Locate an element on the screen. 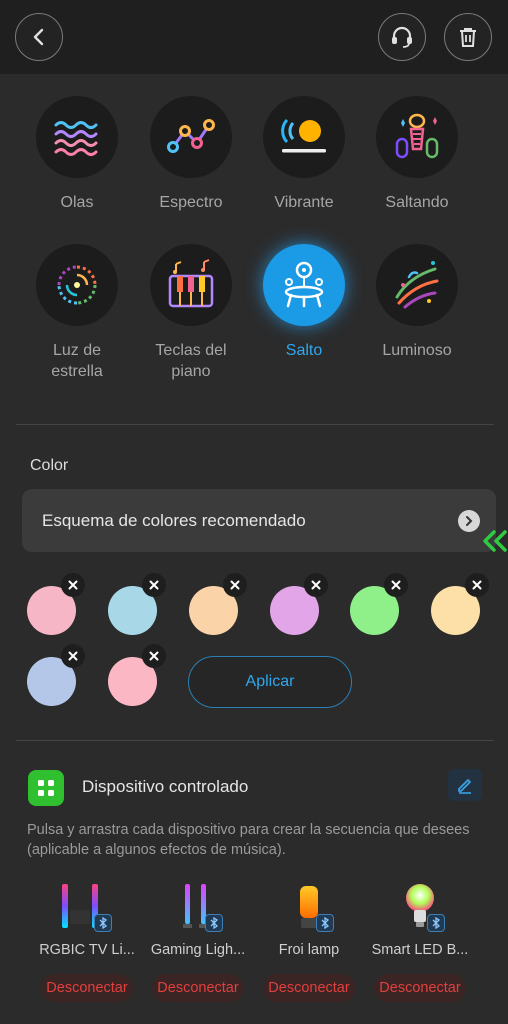 This screenshot has width=508, height=1024. back-button is located at coordinates (39, 37).